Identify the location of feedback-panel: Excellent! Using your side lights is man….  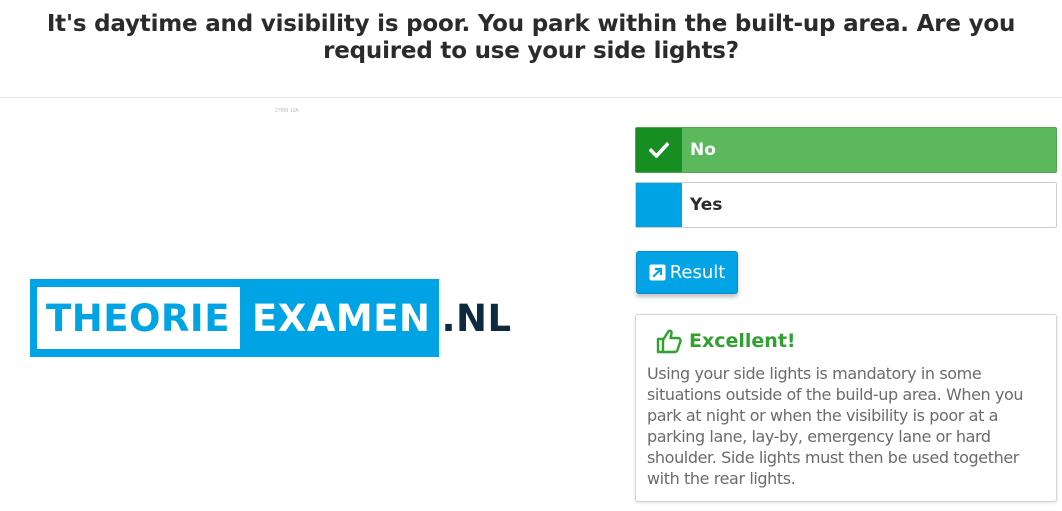
(846, 408).